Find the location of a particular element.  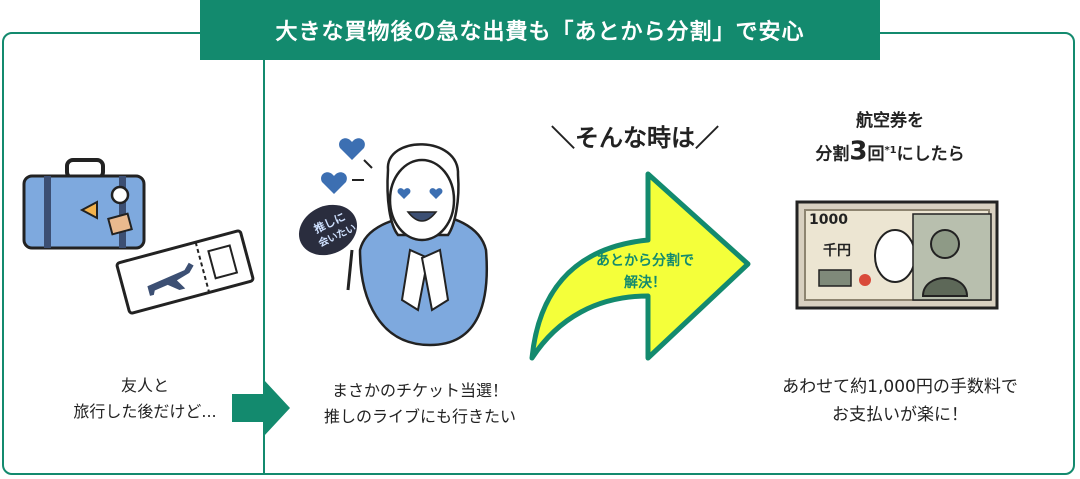

step2-caption: まさかのチケット当選！ 推しのライブにも行きたい is located at coordinates (420, 404).